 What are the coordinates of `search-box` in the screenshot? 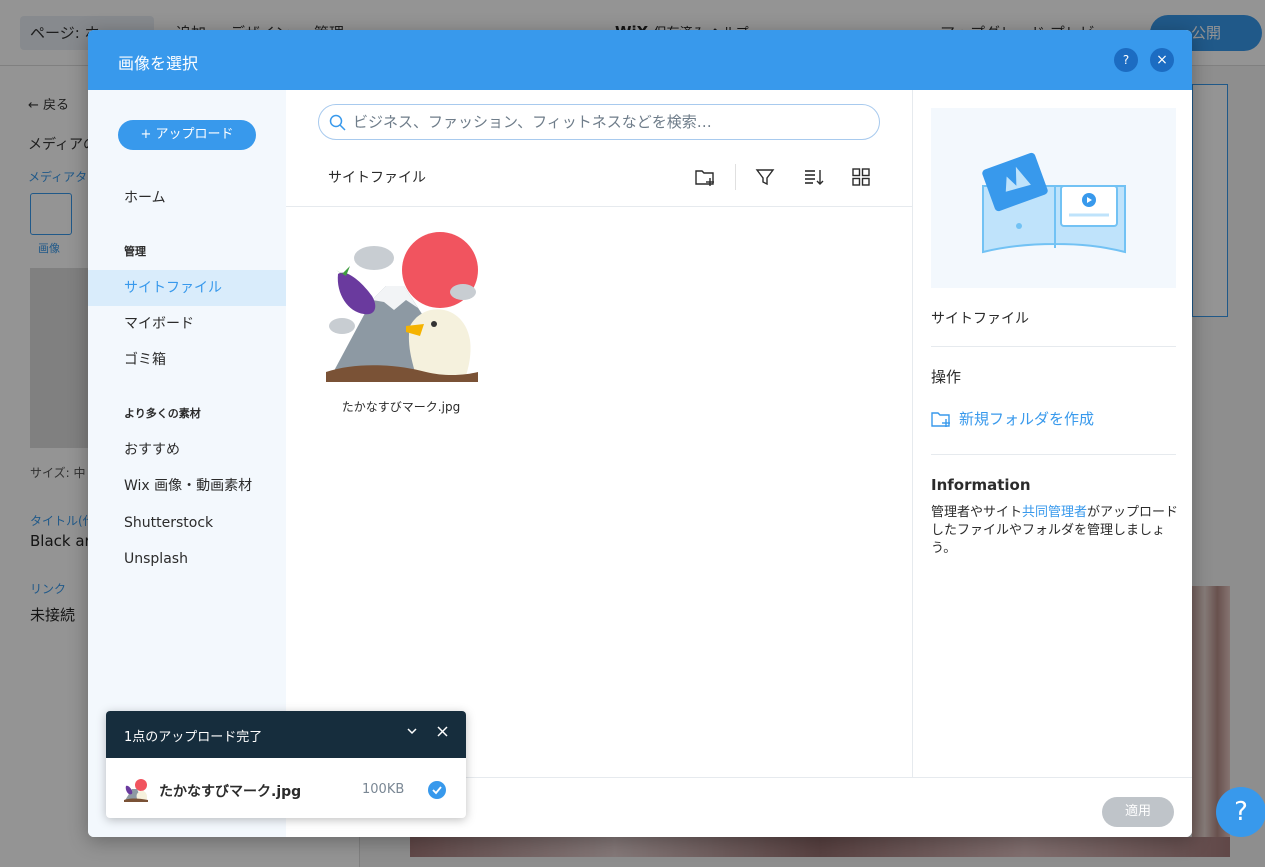 It's located at (599, 122).